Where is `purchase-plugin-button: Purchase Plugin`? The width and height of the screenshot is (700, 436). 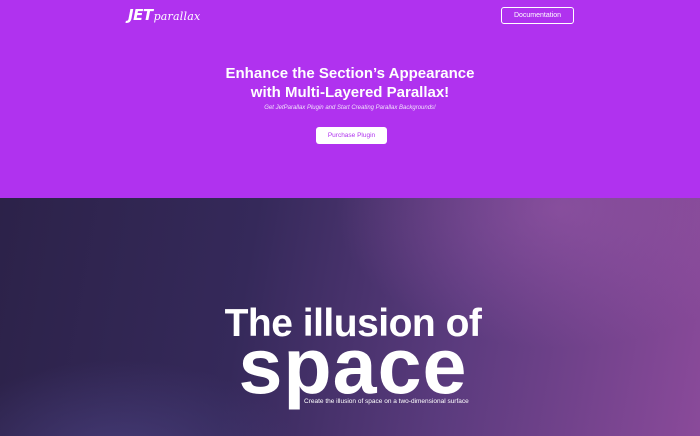
purchase-plugin-button: Purchase Plugin is located at coordinates (351, 135).